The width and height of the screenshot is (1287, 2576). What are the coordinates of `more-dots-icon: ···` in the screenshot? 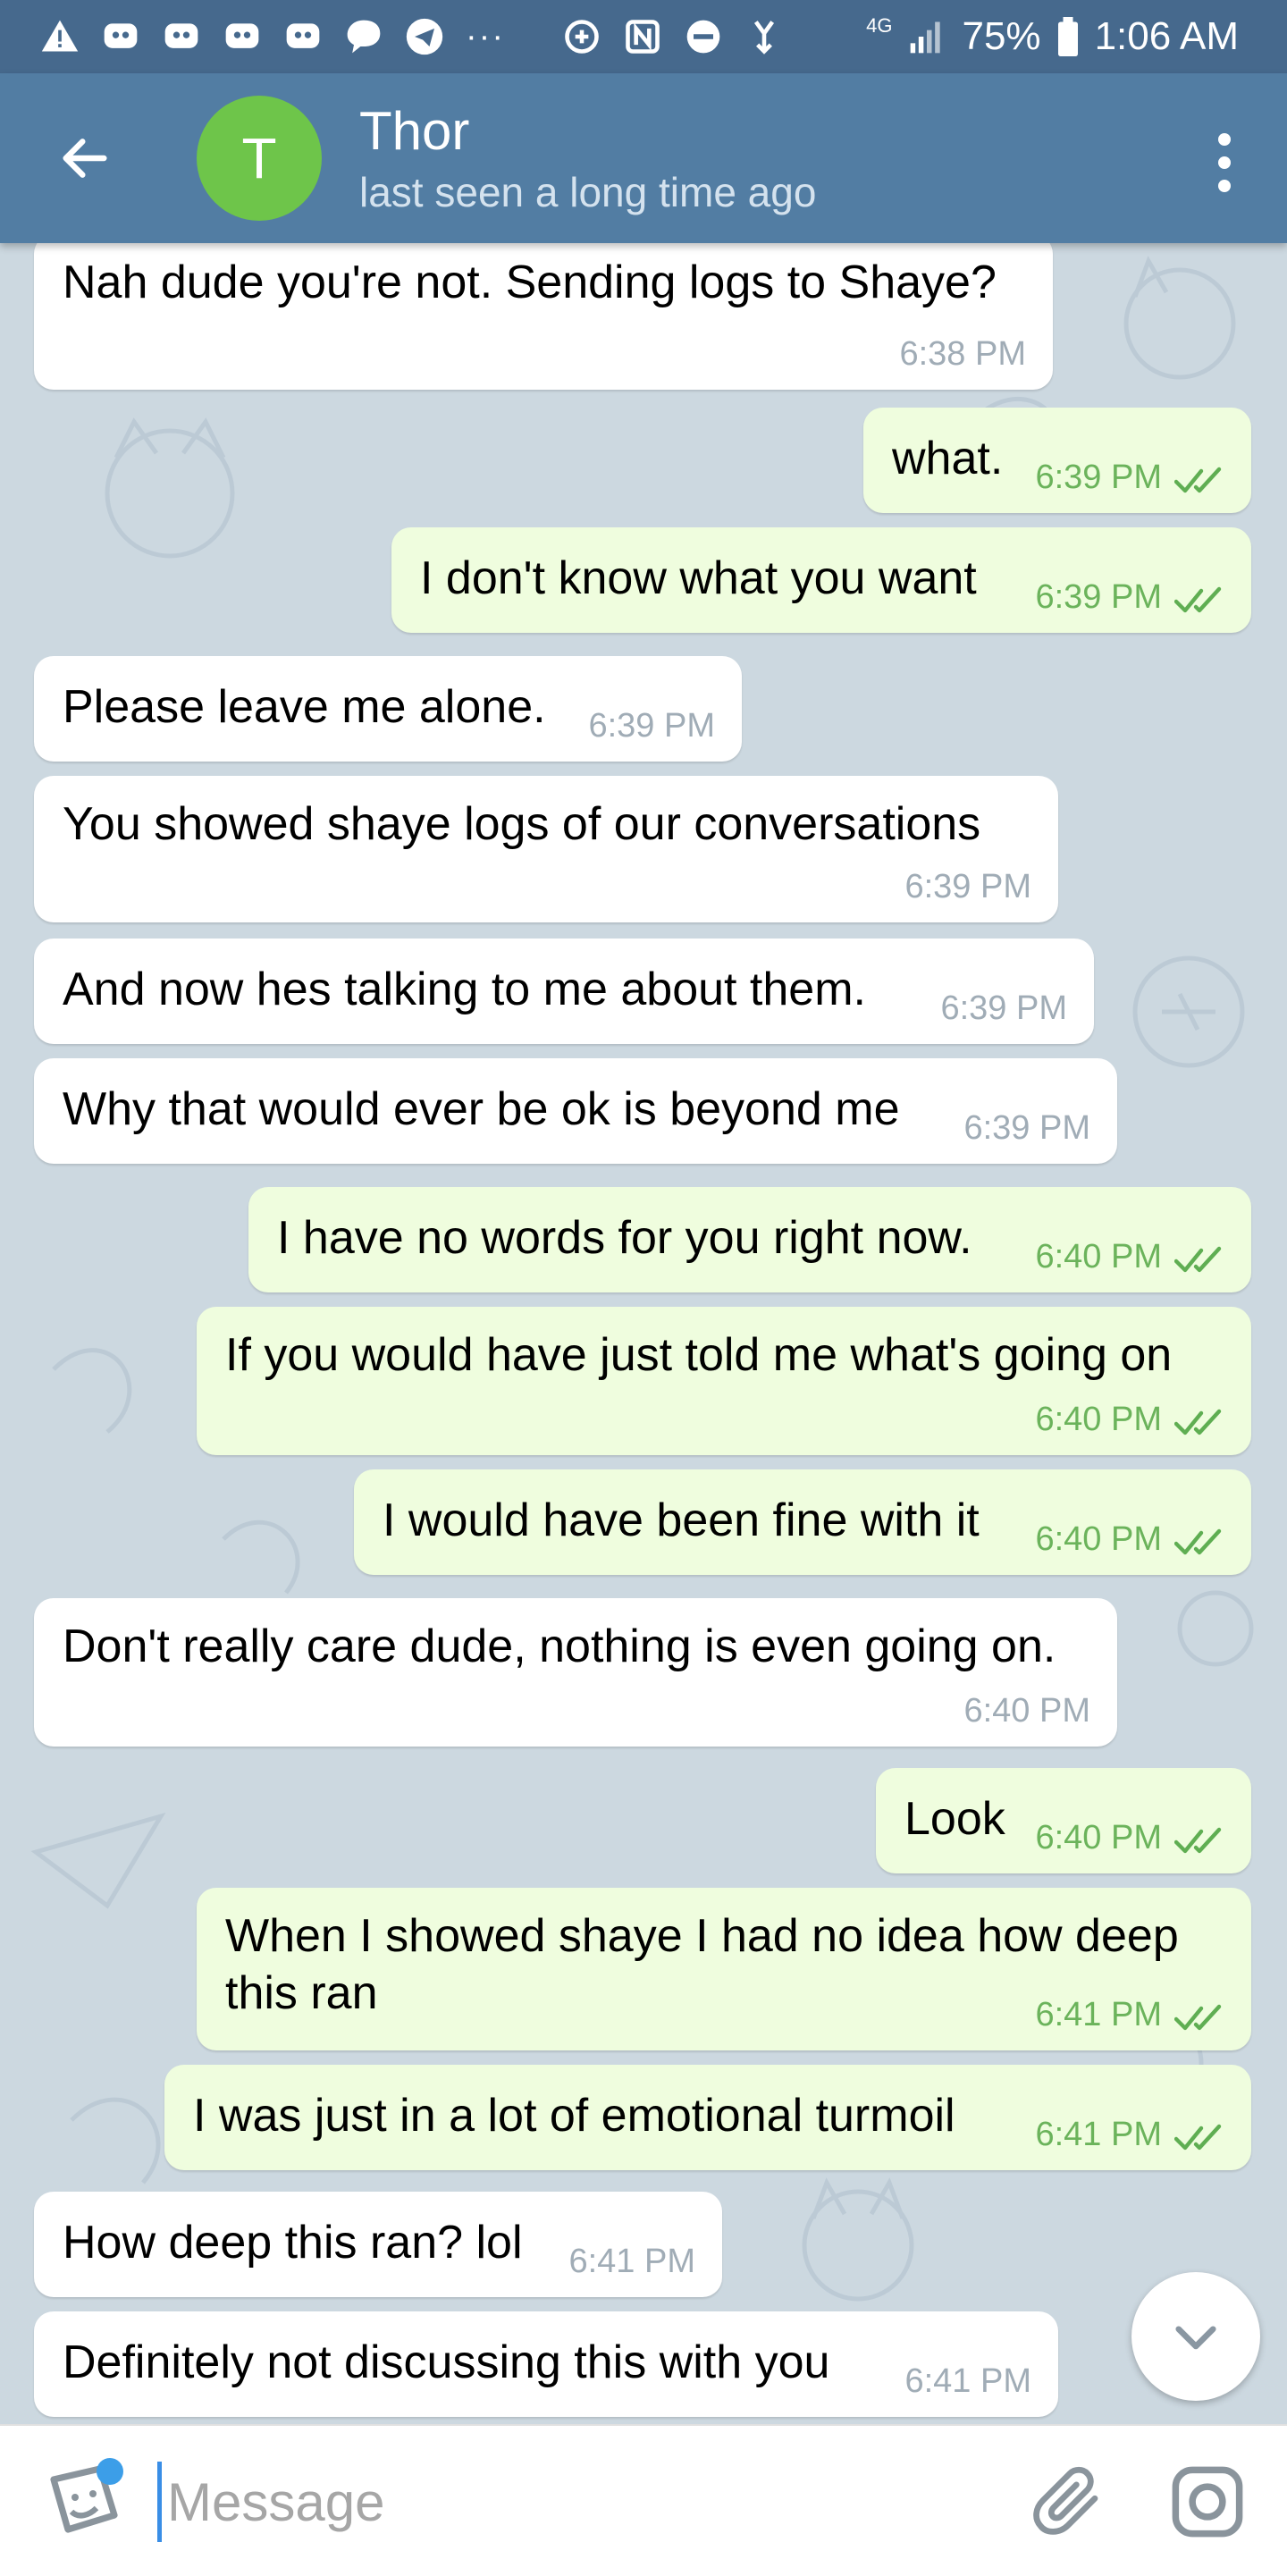 It's located at (486, 36).